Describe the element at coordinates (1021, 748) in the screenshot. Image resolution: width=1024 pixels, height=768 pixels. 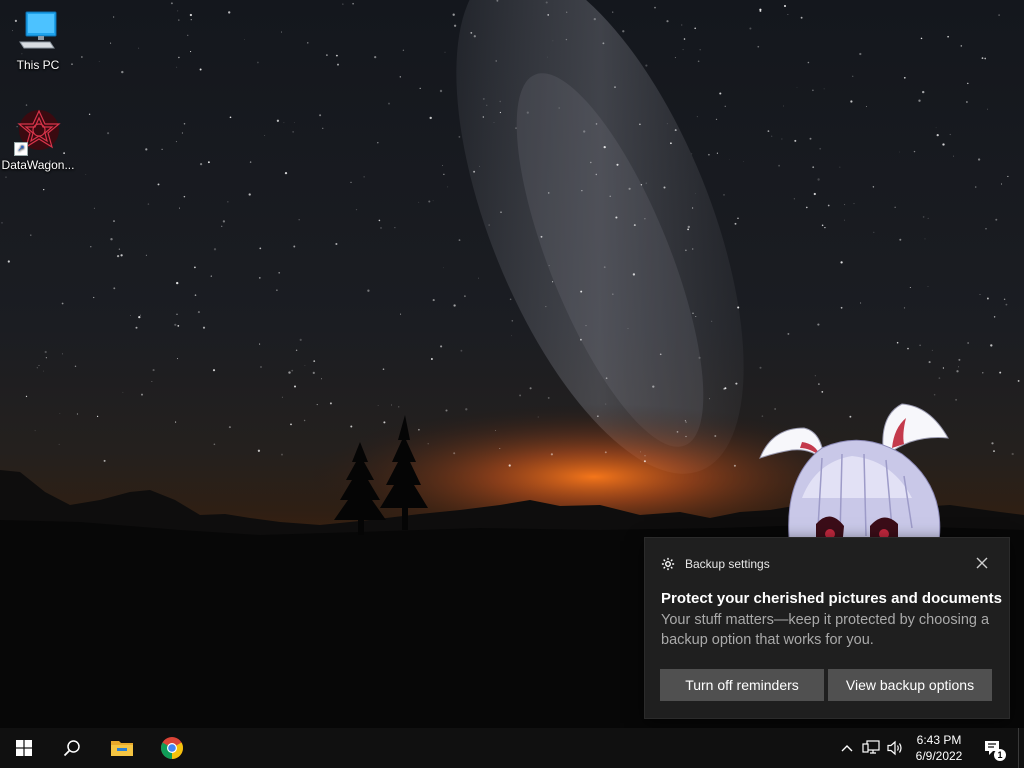
I see `show-desktop-button` at that location.